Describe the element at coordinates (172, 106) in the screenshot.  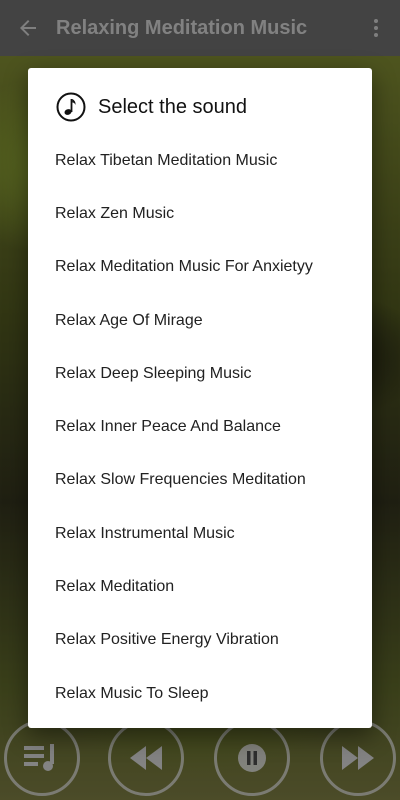
I see `dialog-title: Select the sound` at that location.